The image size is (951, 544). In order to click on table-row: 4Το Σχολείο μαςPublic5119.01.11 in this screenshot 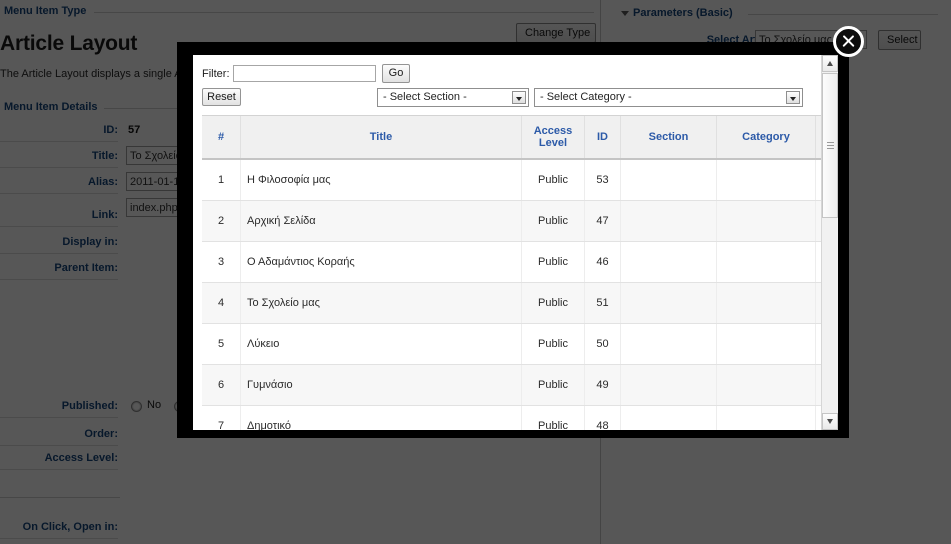, I will do `click(511, 303)`.